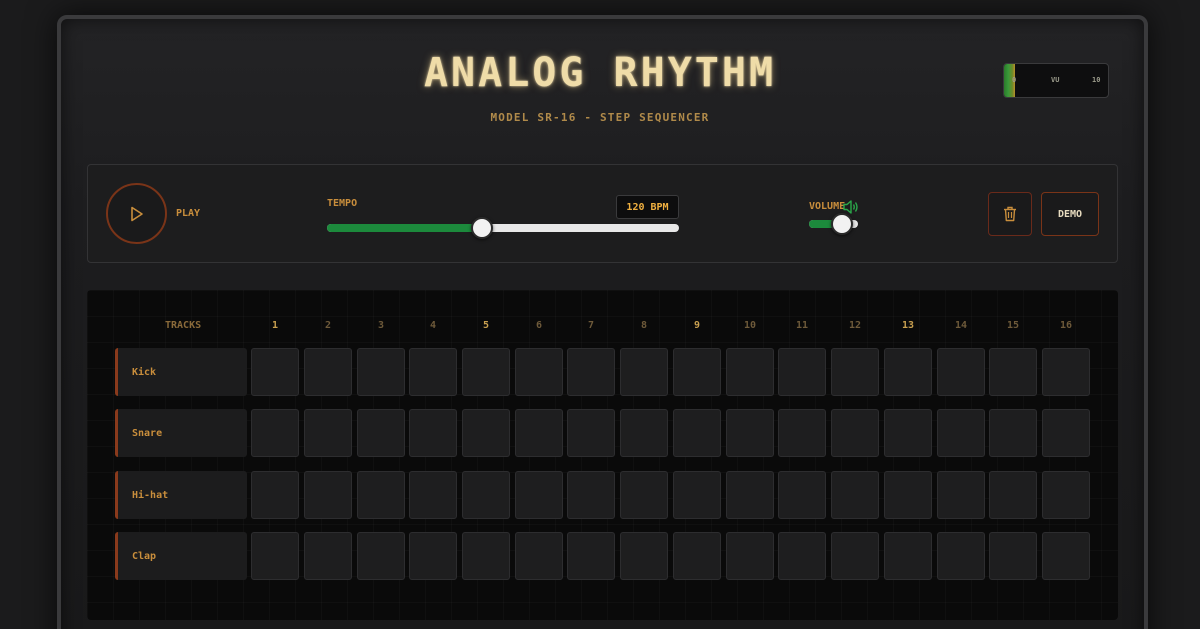 Image resolution: width=1200 pixels, height=629 pixels. I want to click on play-button, so click(136, 213).